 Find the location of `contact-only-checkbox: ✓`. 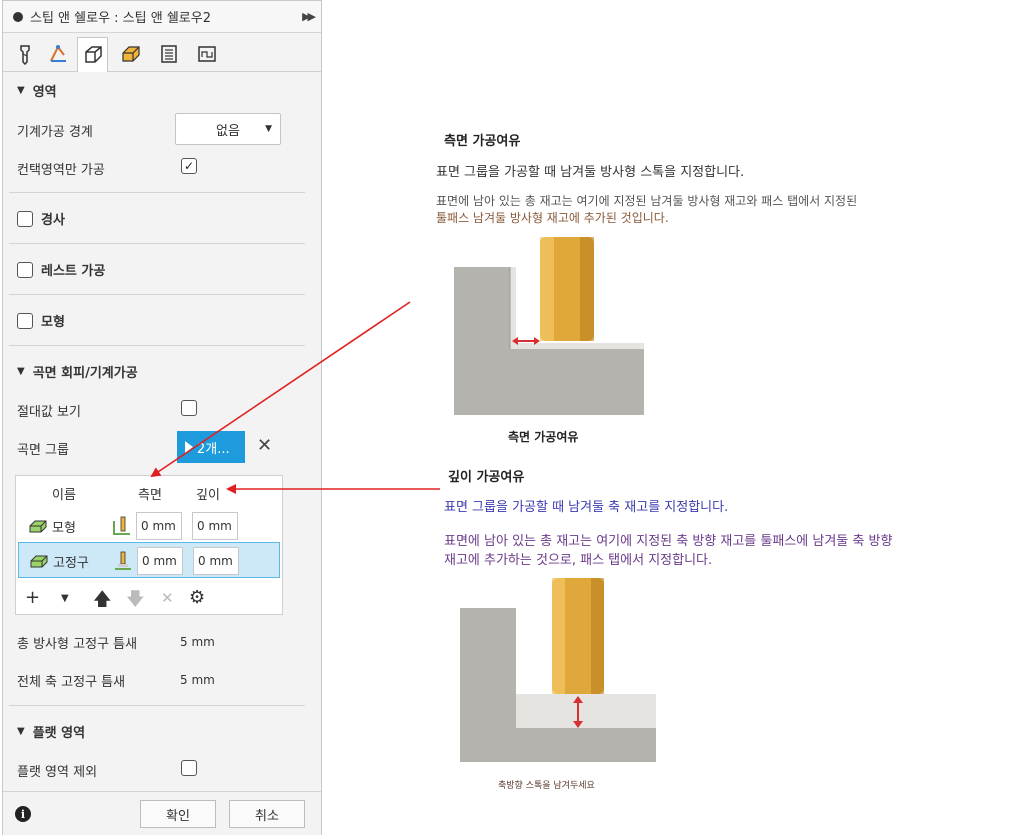

contact-only-checkbox: ✓ is located at coordinates (189, 166).